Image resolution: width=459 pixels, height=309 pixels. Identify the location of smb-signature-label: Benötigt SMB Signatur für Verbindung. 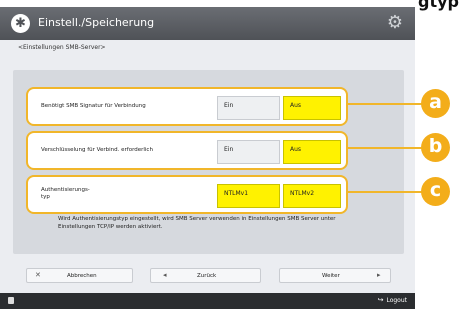
(93, 106).